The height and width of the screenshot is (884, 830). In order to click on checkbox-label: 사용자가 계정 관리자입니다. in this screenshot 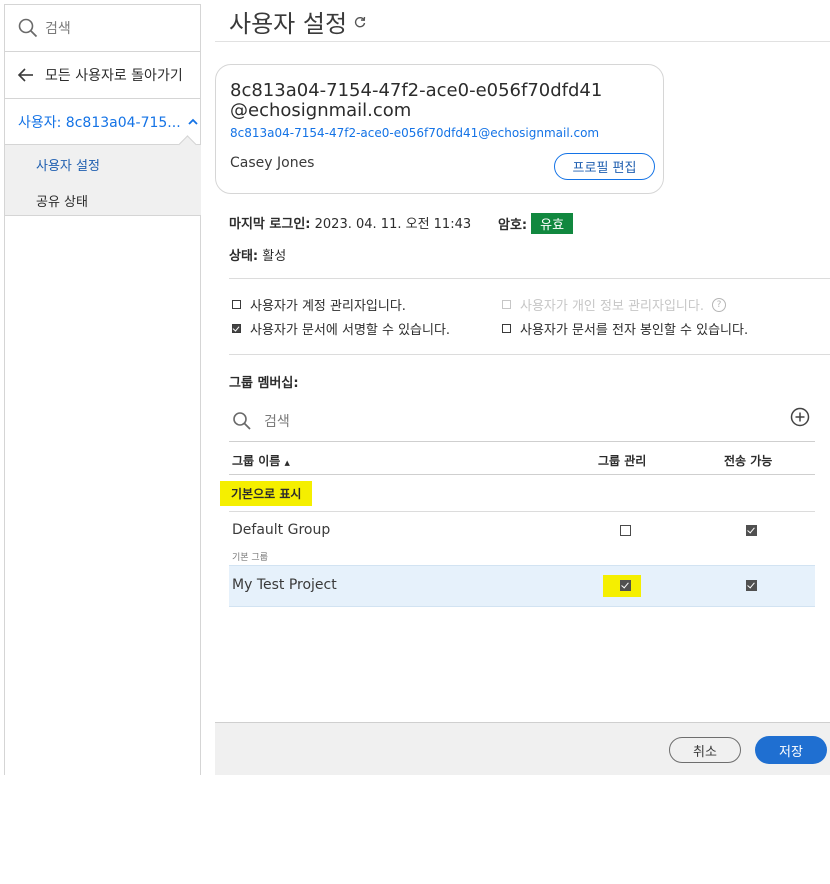, I will do `click(328, 306)`.